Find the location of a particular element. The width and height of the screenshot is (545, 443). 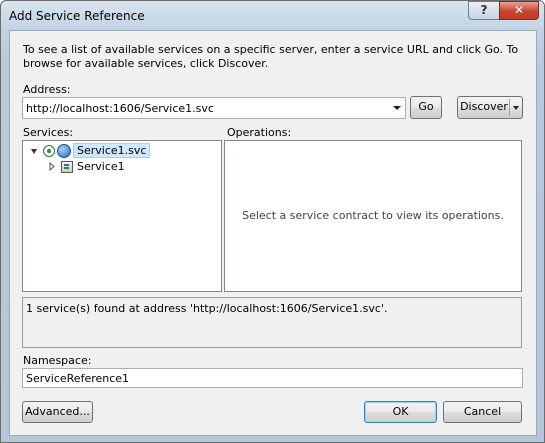

address-combobox: http://localhost:1606/Service1.svc is located at coordinates (214, 108).